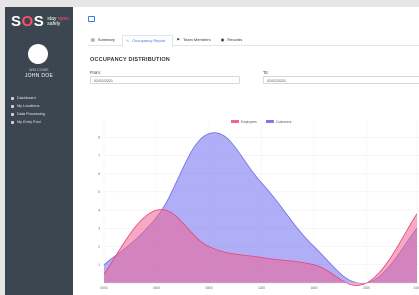 Image resolution: width=419 pixels, height=295 pixels. Describe the element at coordinates (103, 288) in the screenshot. I see `x-tick-label: 0000` at that location.